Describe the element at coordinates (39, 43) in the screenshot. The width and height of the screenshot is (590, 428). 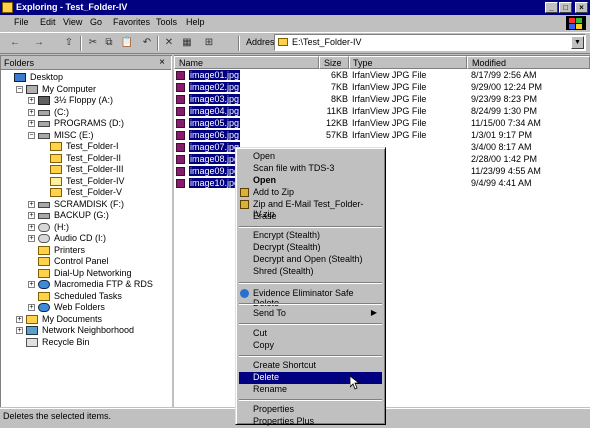
I see `forward-icon: →` at that location.